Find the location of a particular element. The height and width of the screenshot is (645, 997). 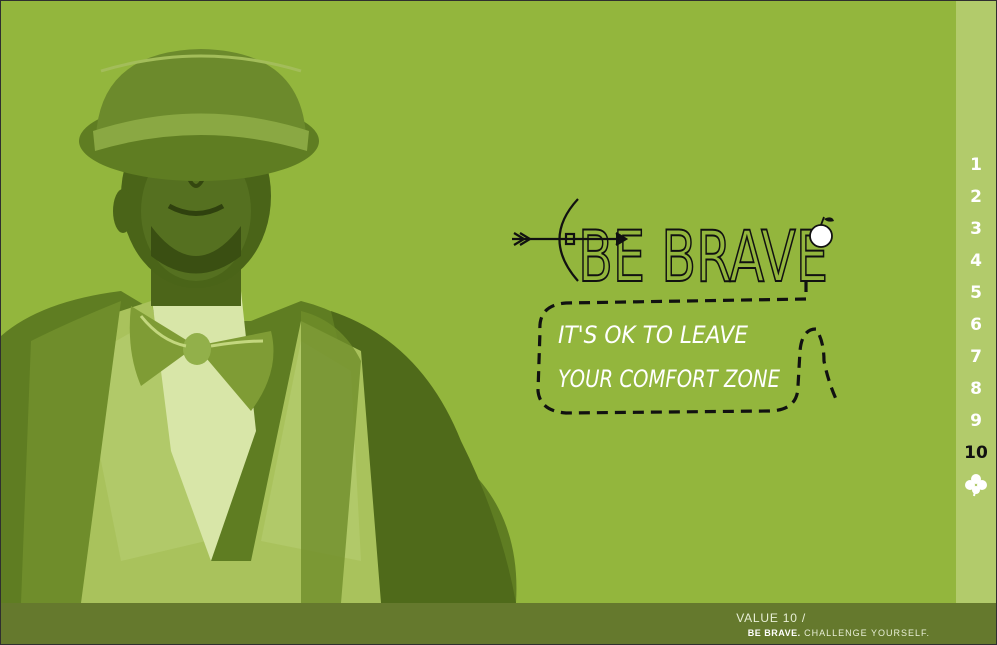

nav-item-10: 10 is located at coordinates (976, 453).